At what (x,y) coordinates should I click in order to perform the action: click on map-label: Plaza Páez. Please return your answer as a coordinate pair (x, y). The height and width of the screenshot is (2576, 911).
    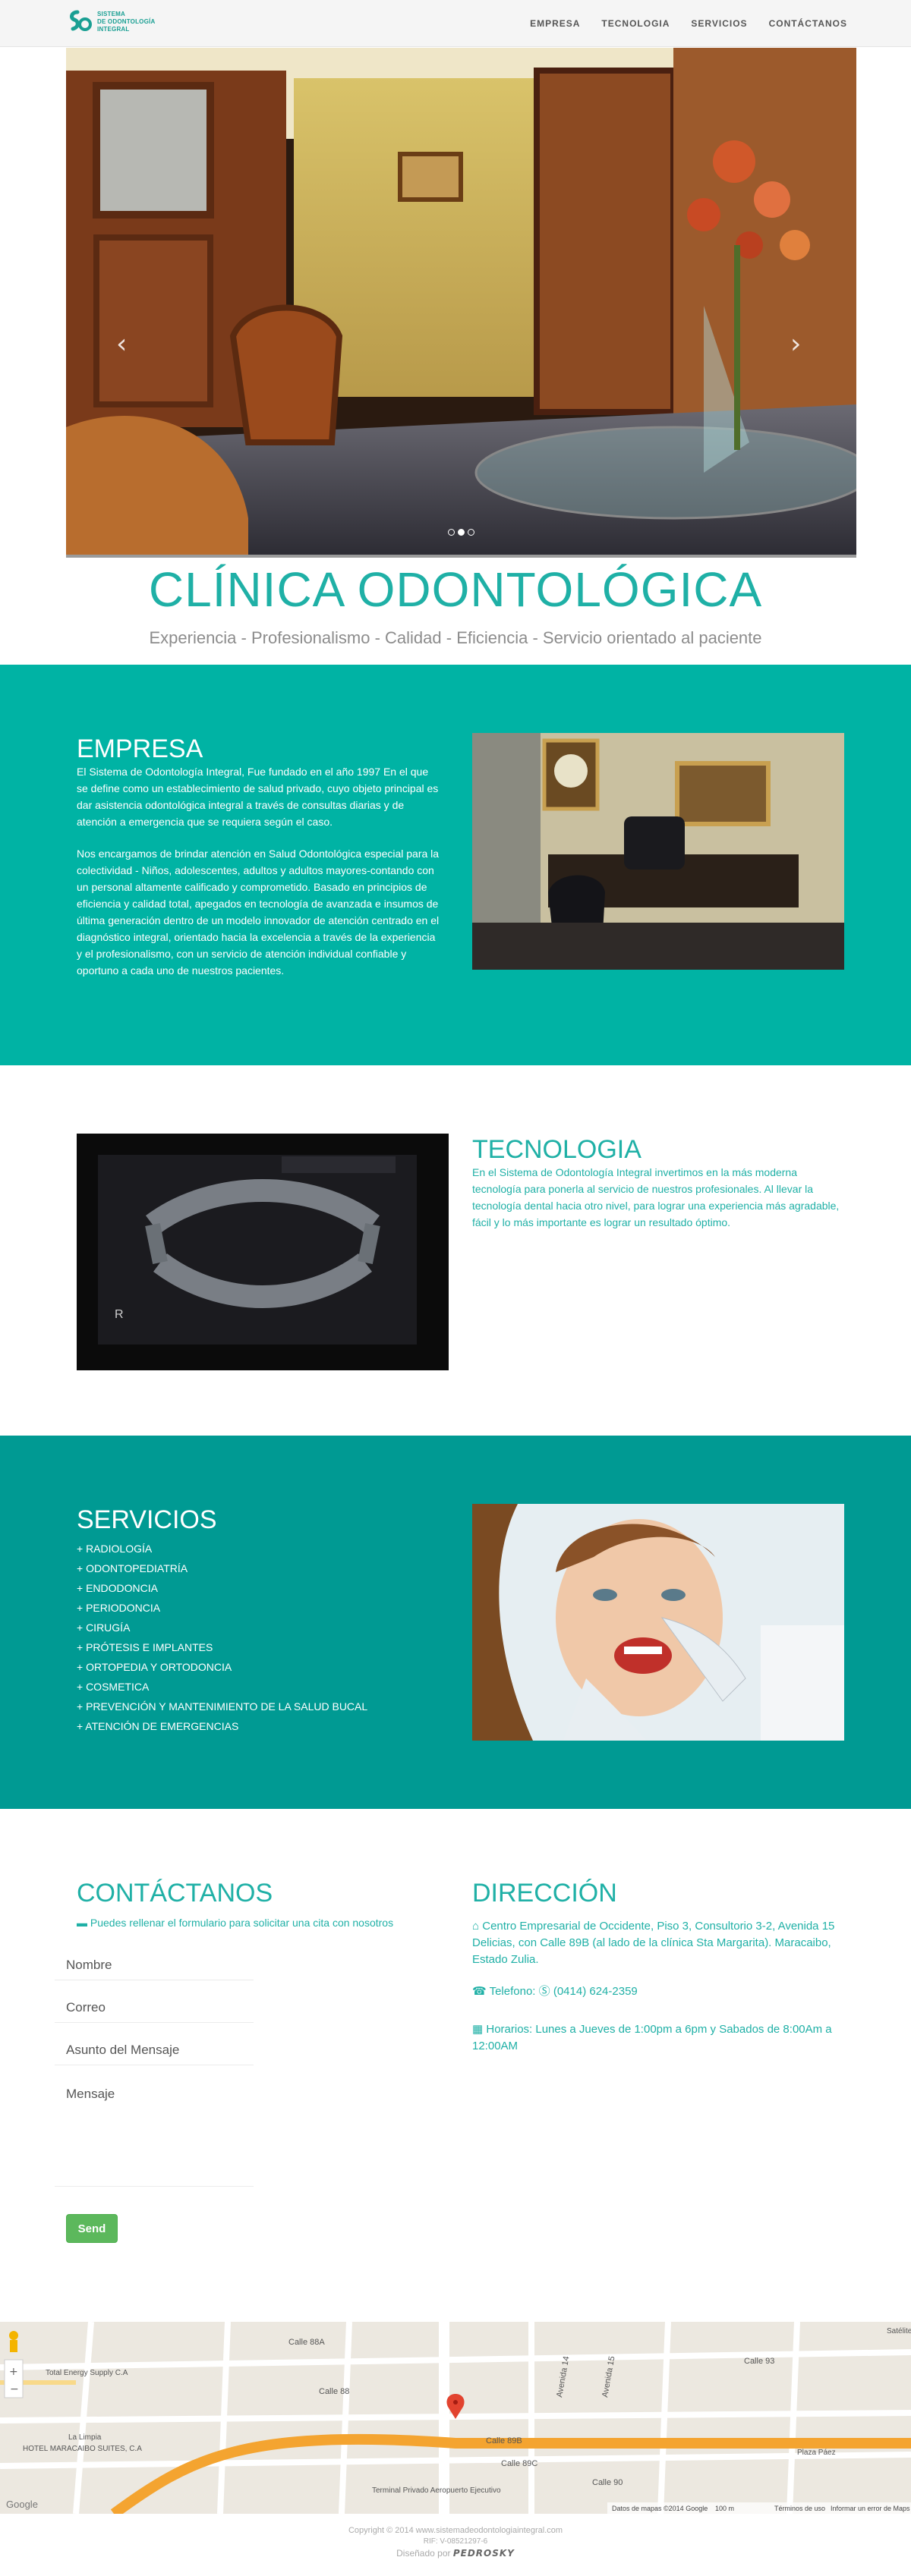
    Looking at the image, I should click on (817, 2453).